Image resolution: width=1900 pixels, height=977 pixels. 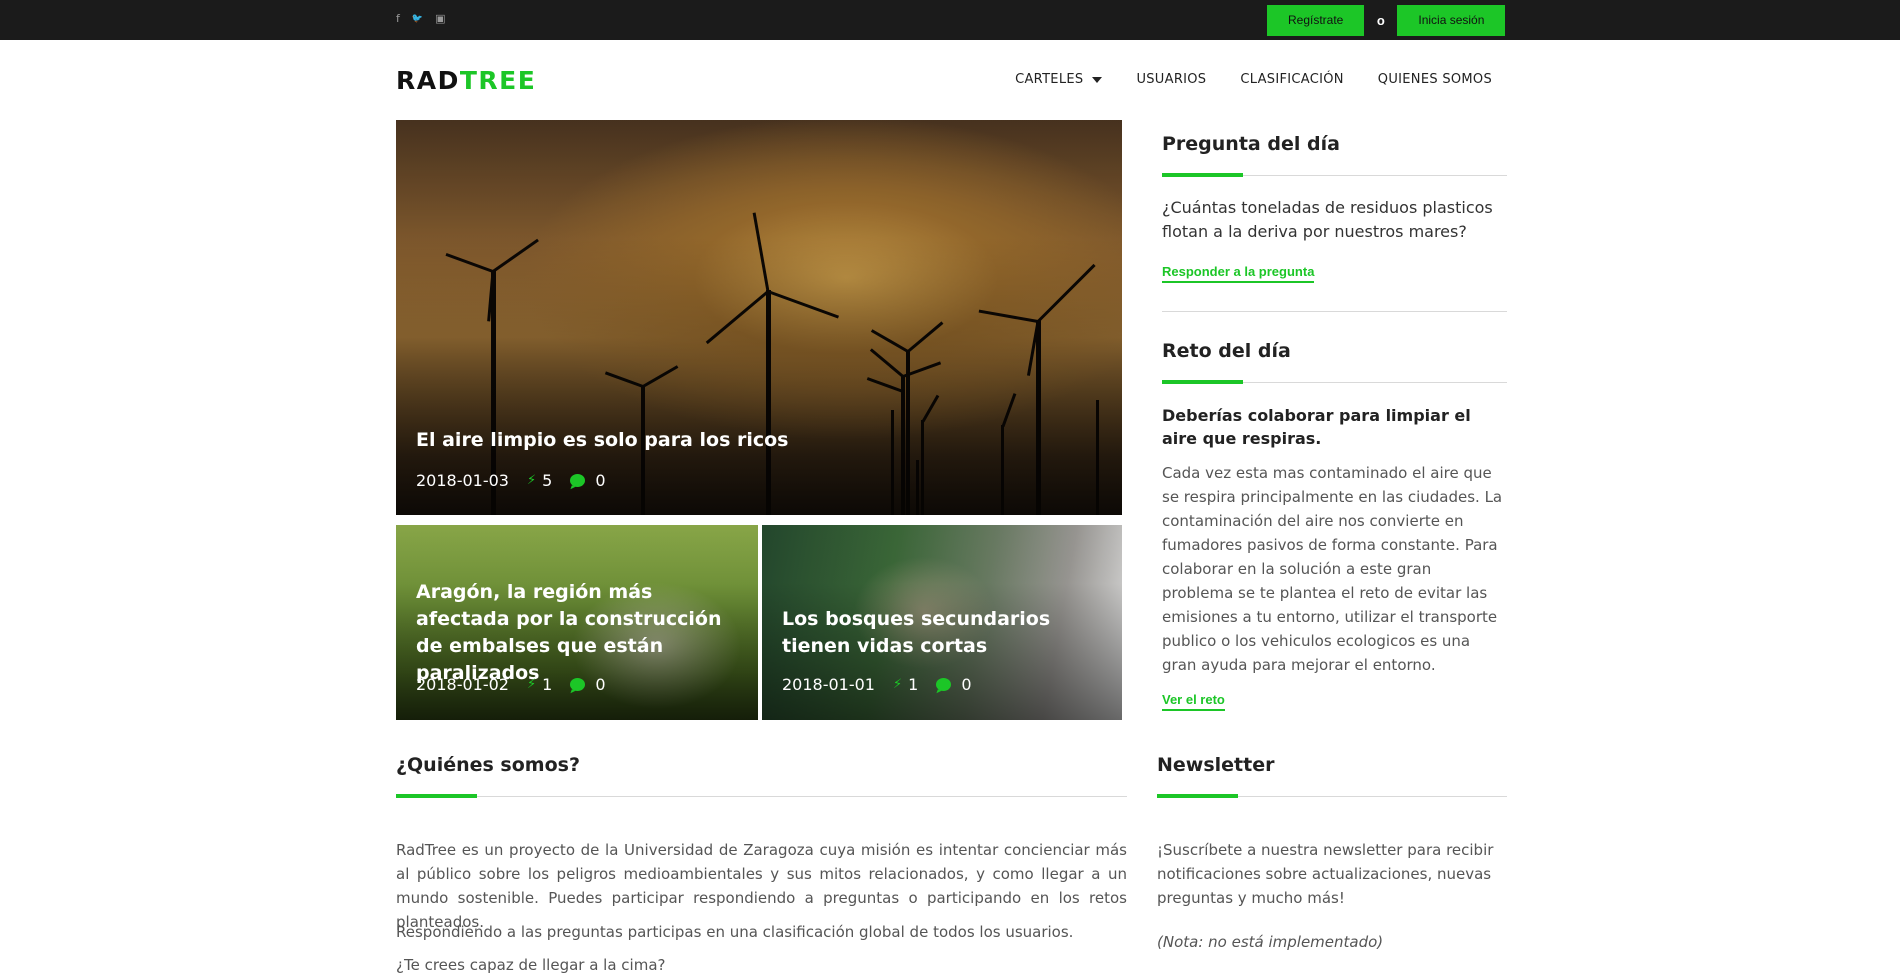 I want to click on about-heading: ¿Quiénes somos?, so click(x=488, y=765).